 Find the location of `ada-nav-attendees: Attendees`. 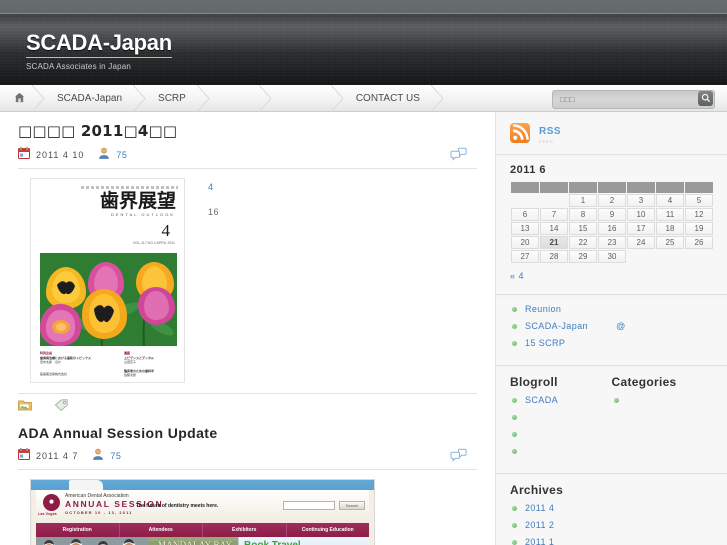

ada-nav-attendees: Attendees is located at coordinates (160, 530).